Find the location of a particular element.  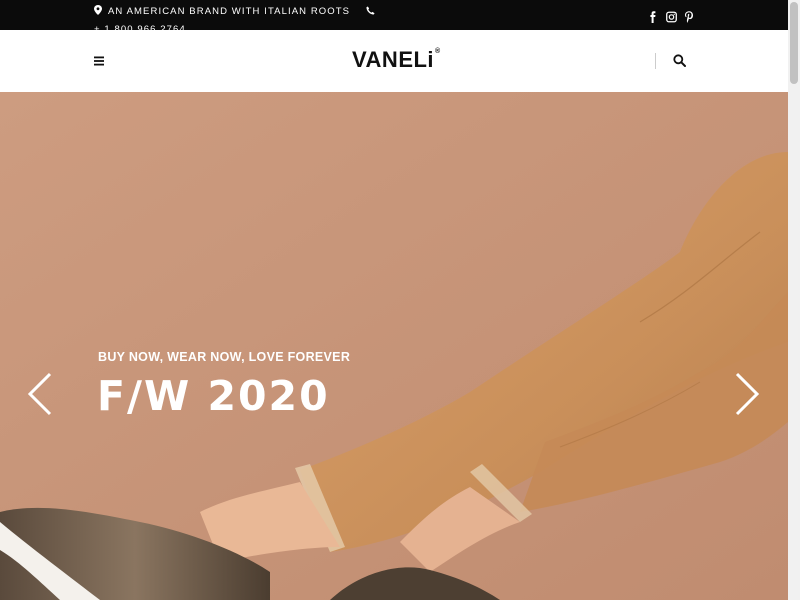

facebook-icon is located at coordinates (653, 15).